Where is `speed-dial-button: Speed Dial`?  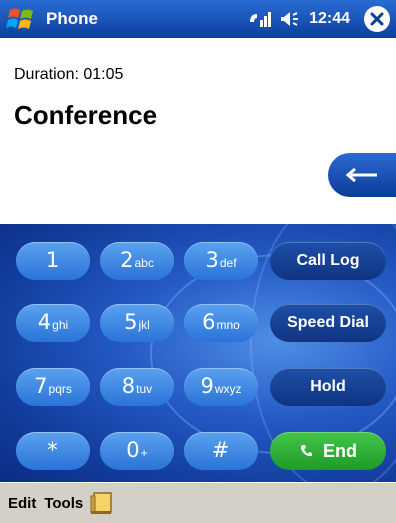 speed-dial-button: Speed Dial is located at coordinates (328, 323).